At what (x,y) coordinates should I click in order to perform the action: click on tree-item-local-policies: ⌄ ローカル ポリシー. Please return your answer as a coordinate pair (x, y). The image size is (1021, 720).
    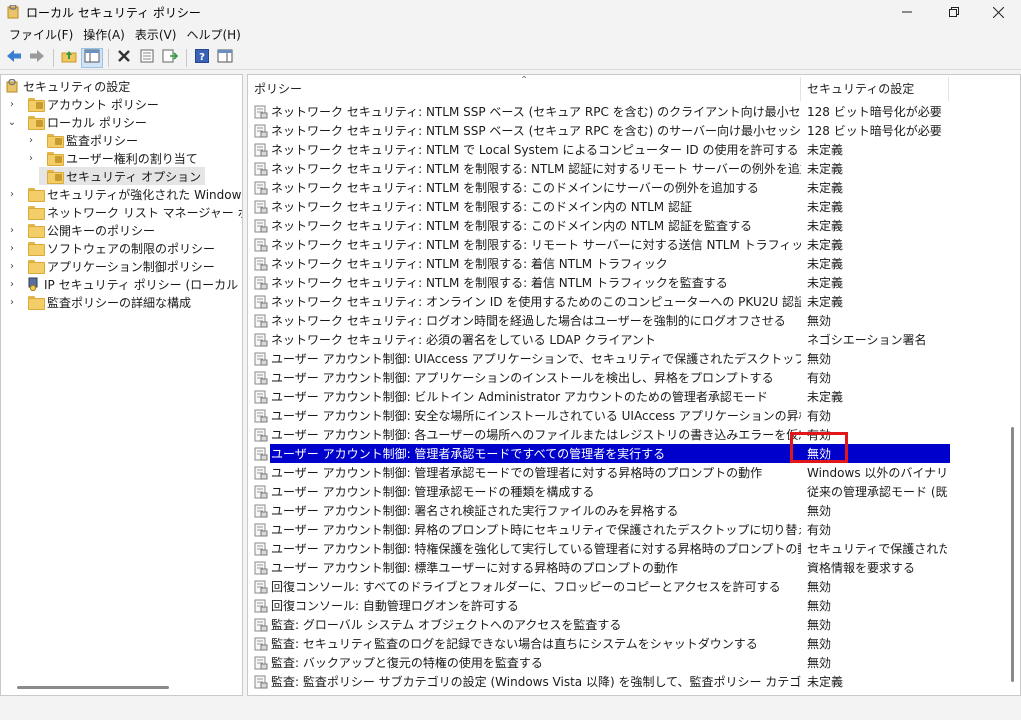
    Looking at the image, I should click on (121, 122).